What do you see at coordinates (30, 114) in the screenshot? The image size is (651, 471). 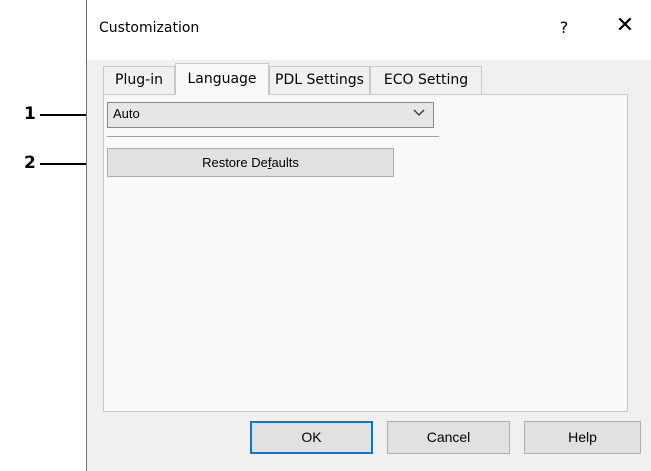 I see `callout-1-number: 1` at bounding box center [30, 114].